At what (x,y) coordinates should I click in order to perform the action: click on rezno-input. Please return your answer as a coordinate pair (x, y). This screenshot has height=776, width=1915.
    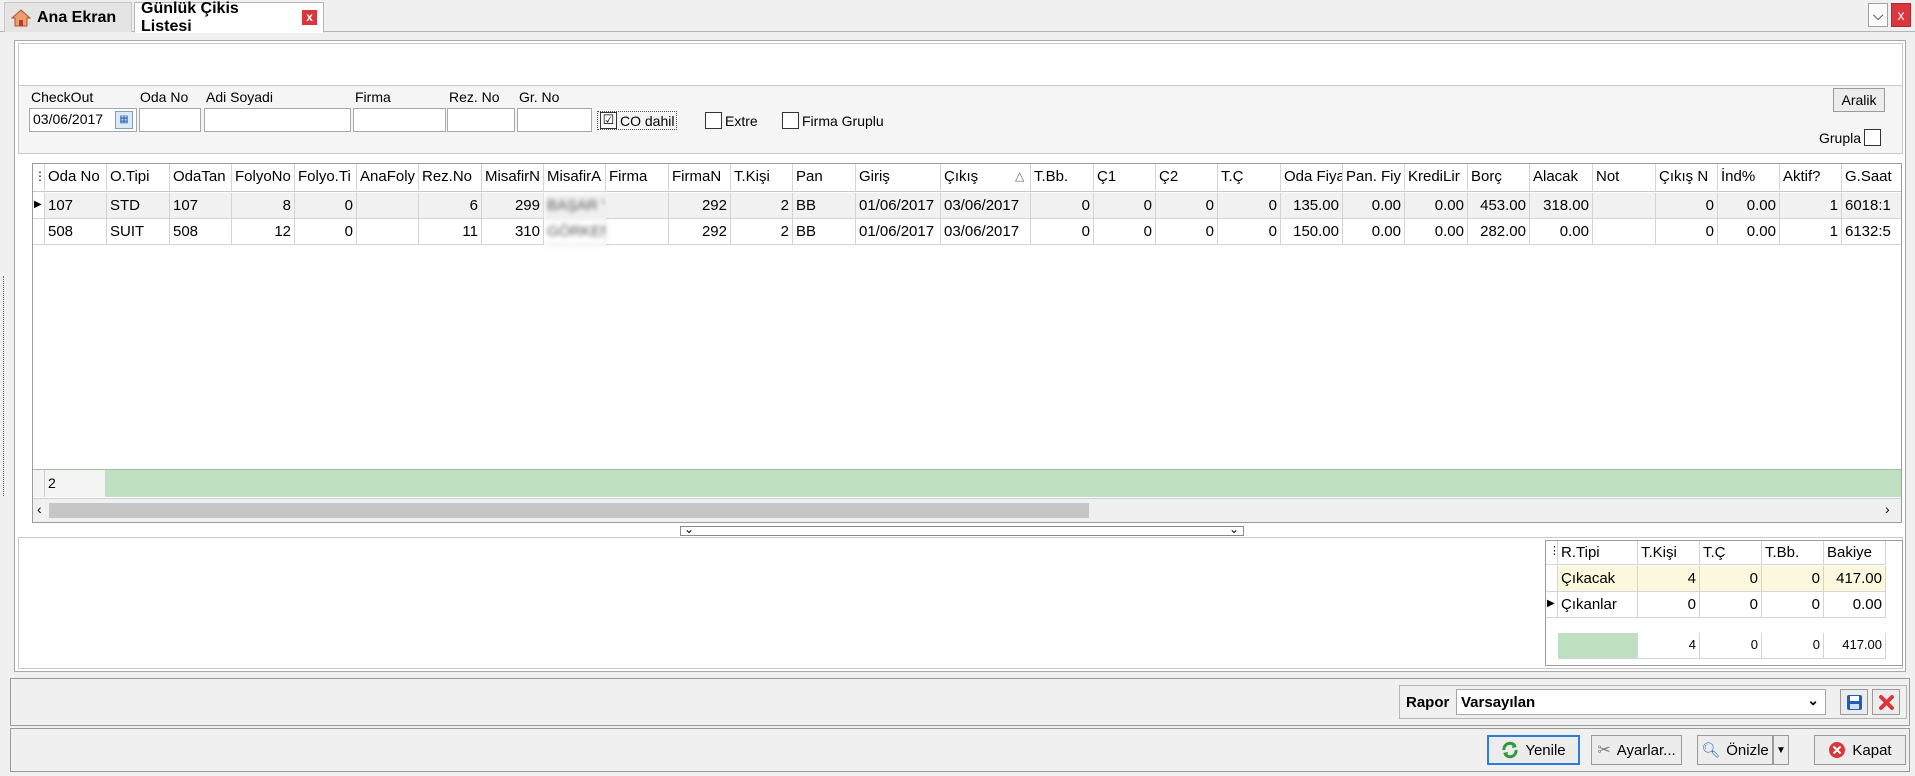
    Looking at the image, I should click on (481, 120).